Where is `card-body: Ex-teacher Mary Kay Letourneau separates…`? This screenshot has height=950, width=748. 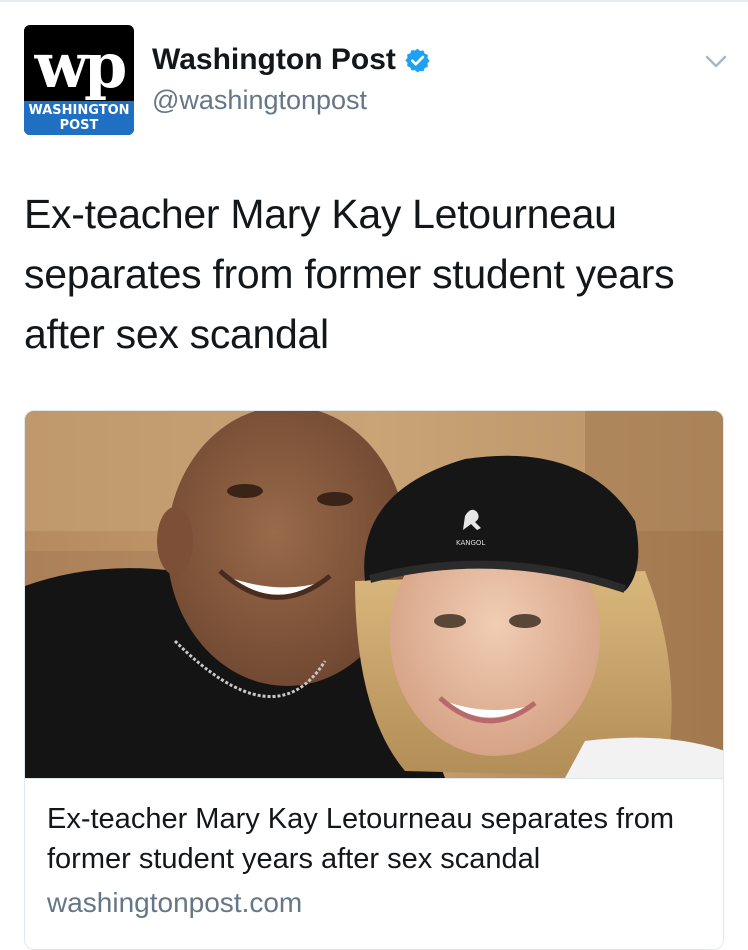
card-body: Ex-teacher Mary Kay Letourneau separates… is located at coordinates (374, 850).